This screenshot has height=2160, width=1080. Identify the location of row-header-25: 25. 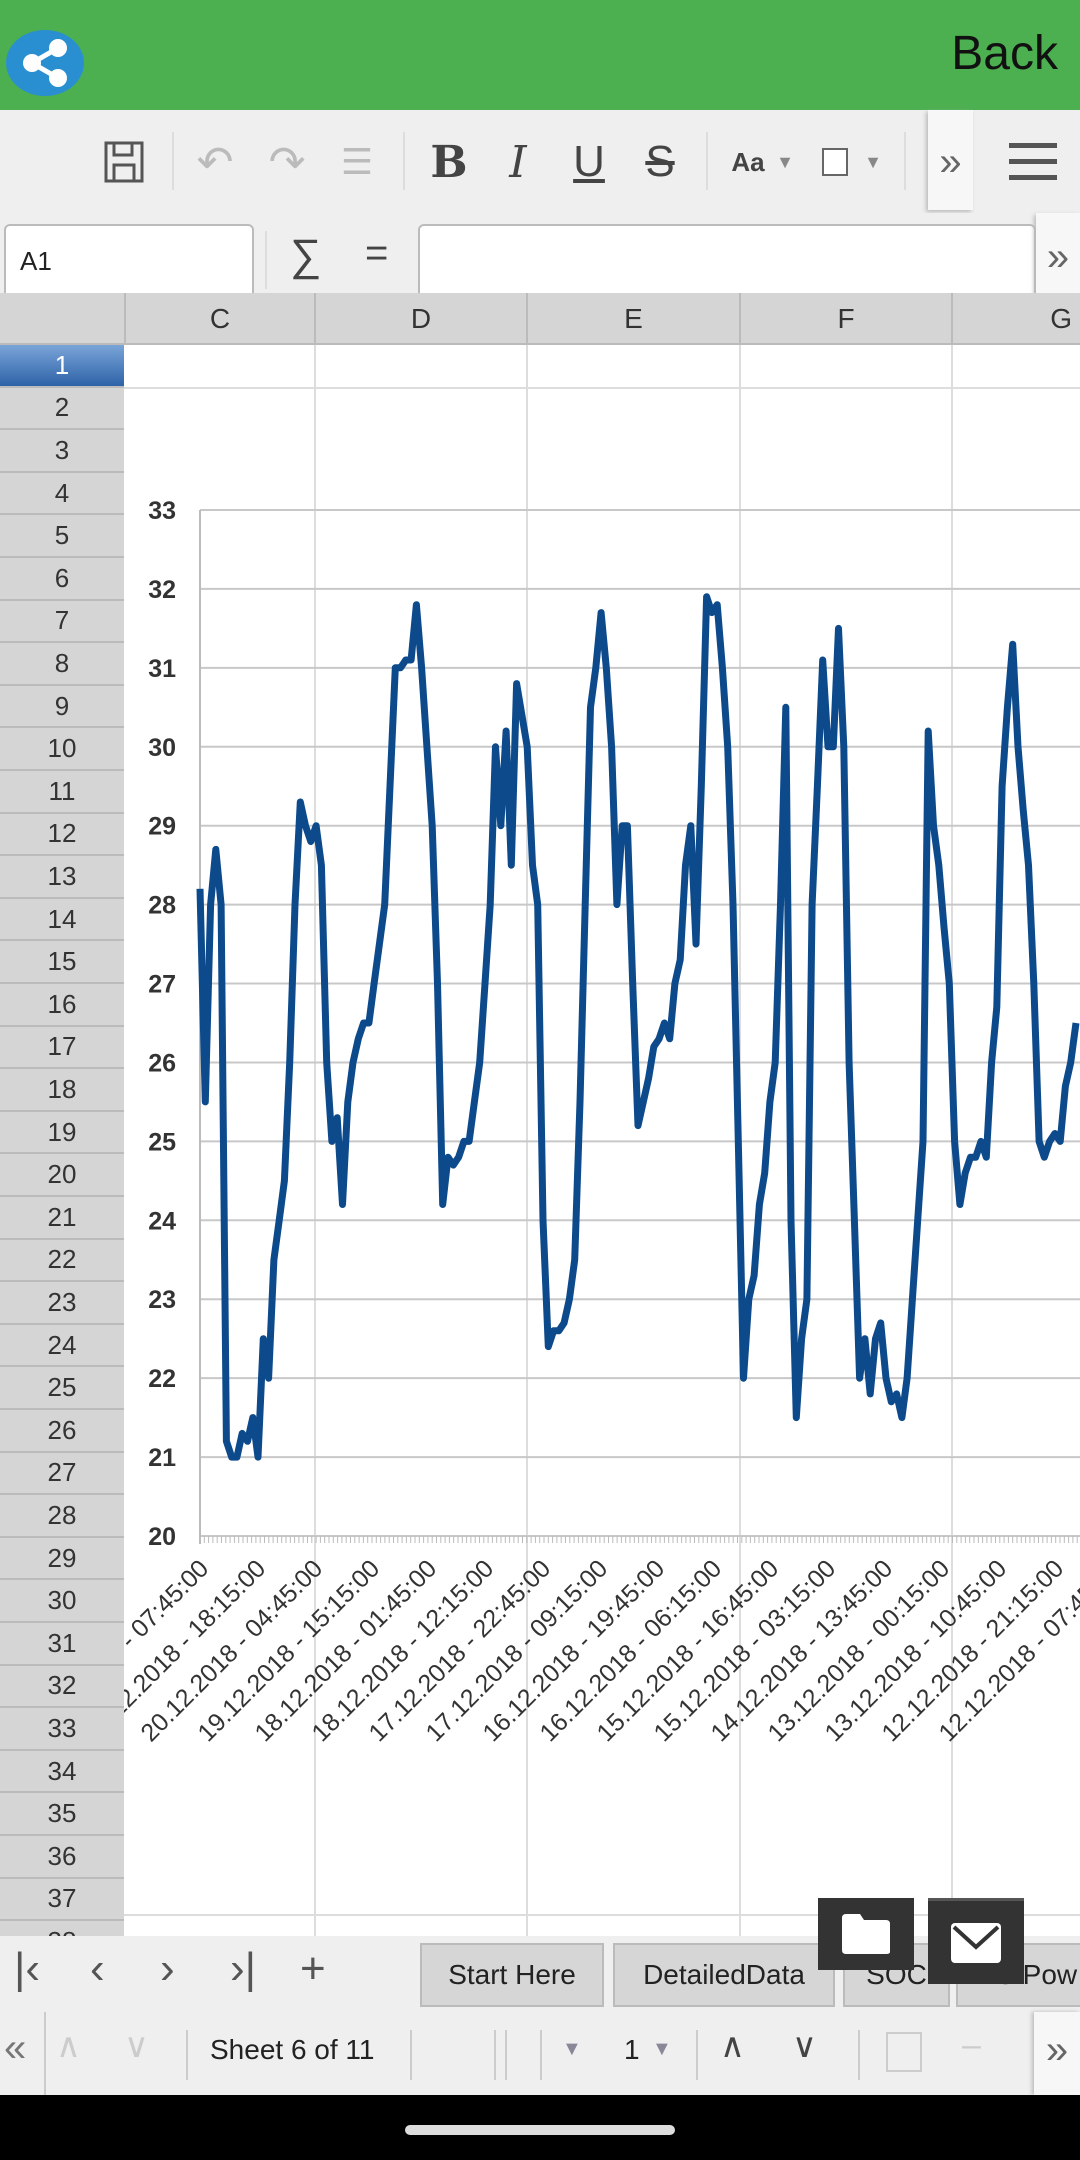
(62, 1388).